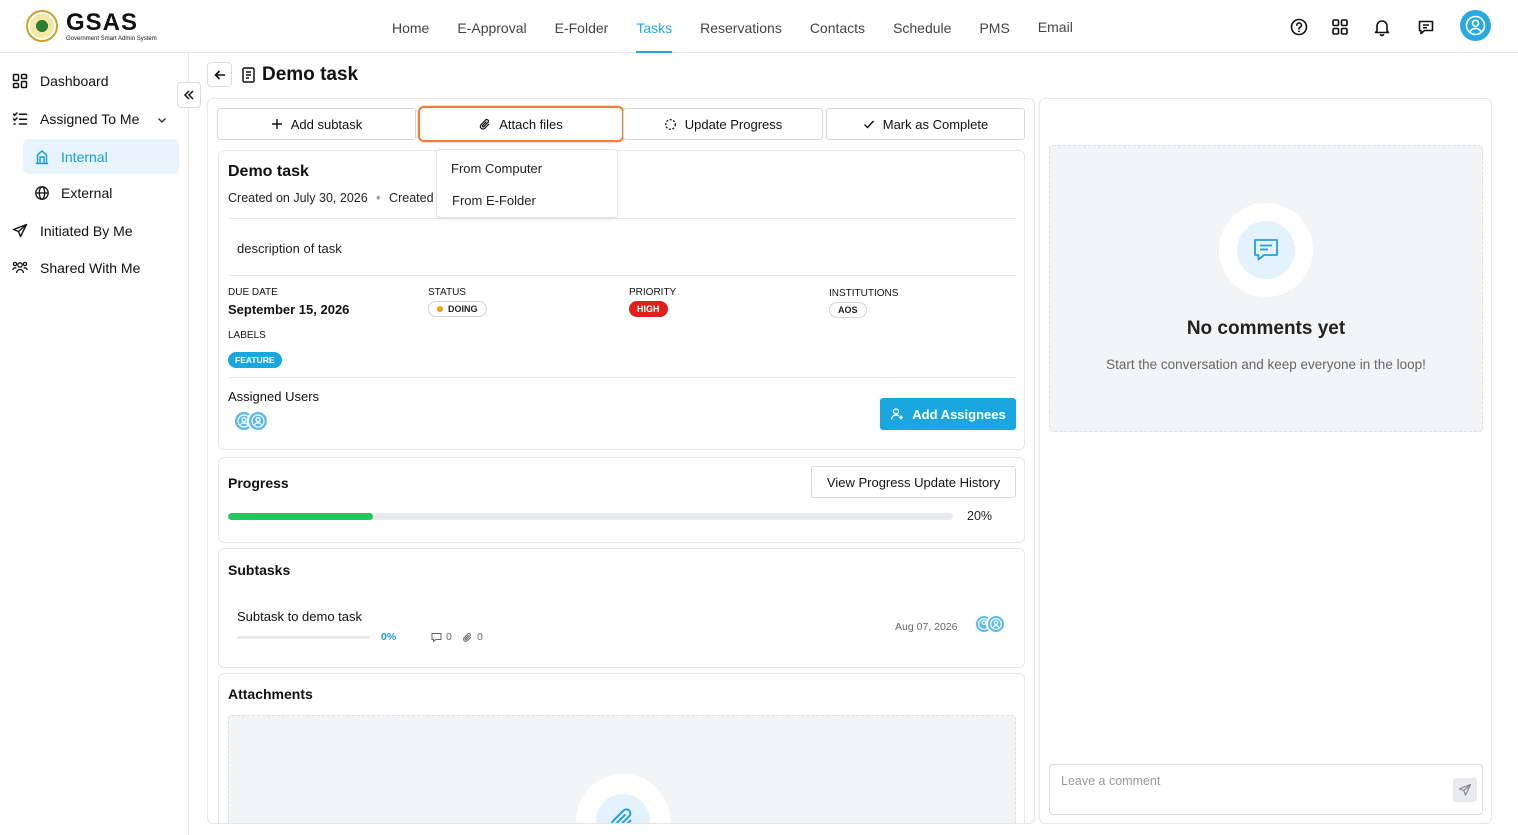  I want to click on assignee-avatar, so click(258, 421).